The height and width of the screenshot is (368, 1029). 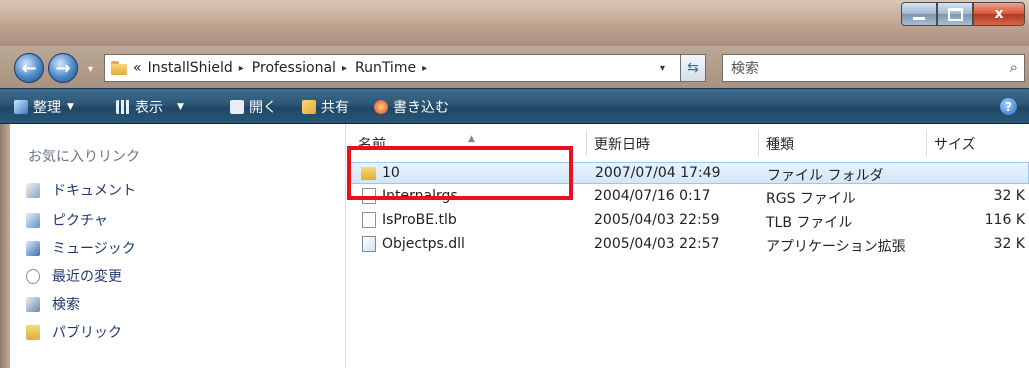 What do you see at coordinates (1004, 220) in the screenshot?
I see `file-size: 116 K` at bounding box center [1004, 220].